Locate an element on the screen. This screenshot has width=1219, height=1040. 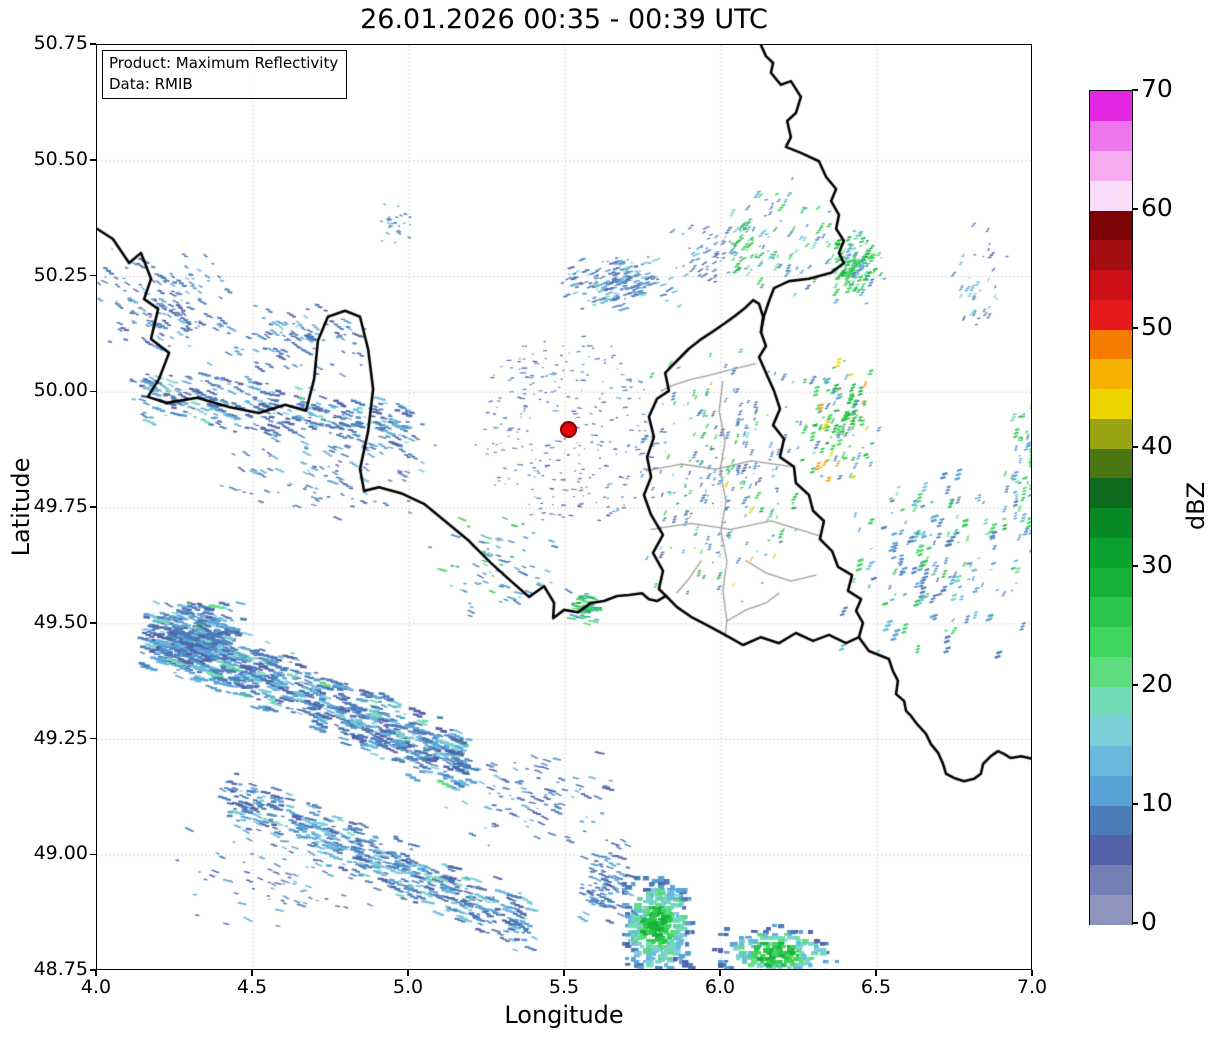
x-tick-label: 6.0 is located at coordinates (720, 987).